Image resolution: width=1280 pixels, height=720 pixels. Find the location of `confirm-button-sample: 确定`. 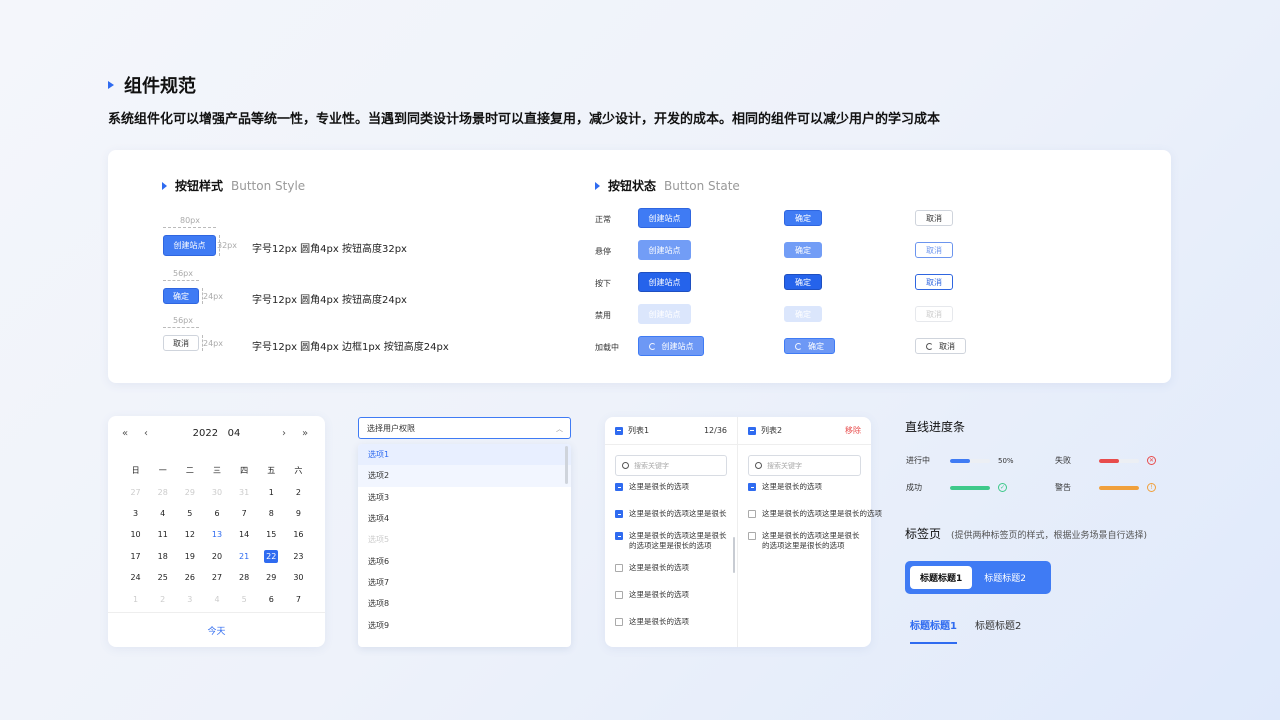

confirm-button-sample: 确定 is located at coordinates (181, 296).